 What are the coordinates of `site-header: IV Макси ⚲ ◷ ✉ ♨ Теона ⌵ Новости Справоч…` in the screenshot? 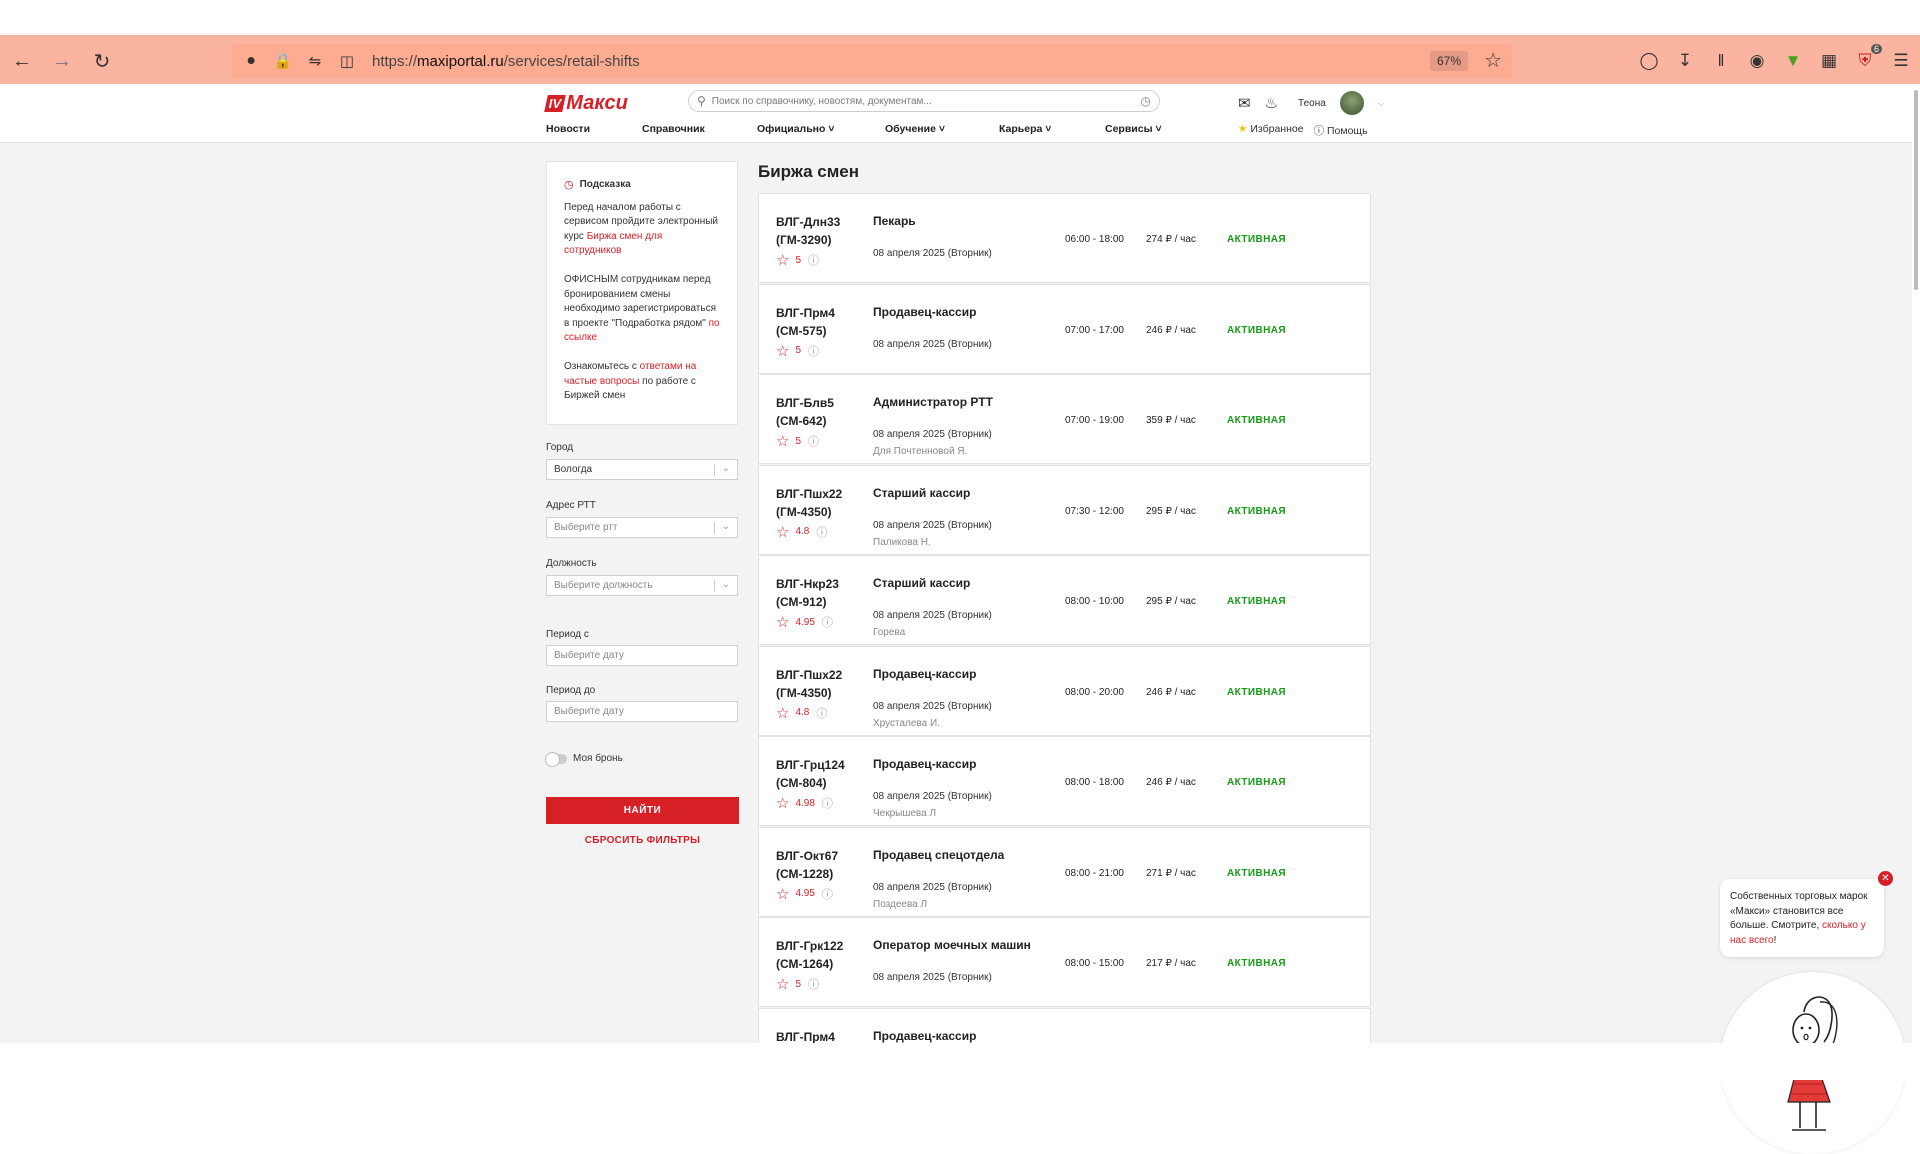 It's located at (960, 113).